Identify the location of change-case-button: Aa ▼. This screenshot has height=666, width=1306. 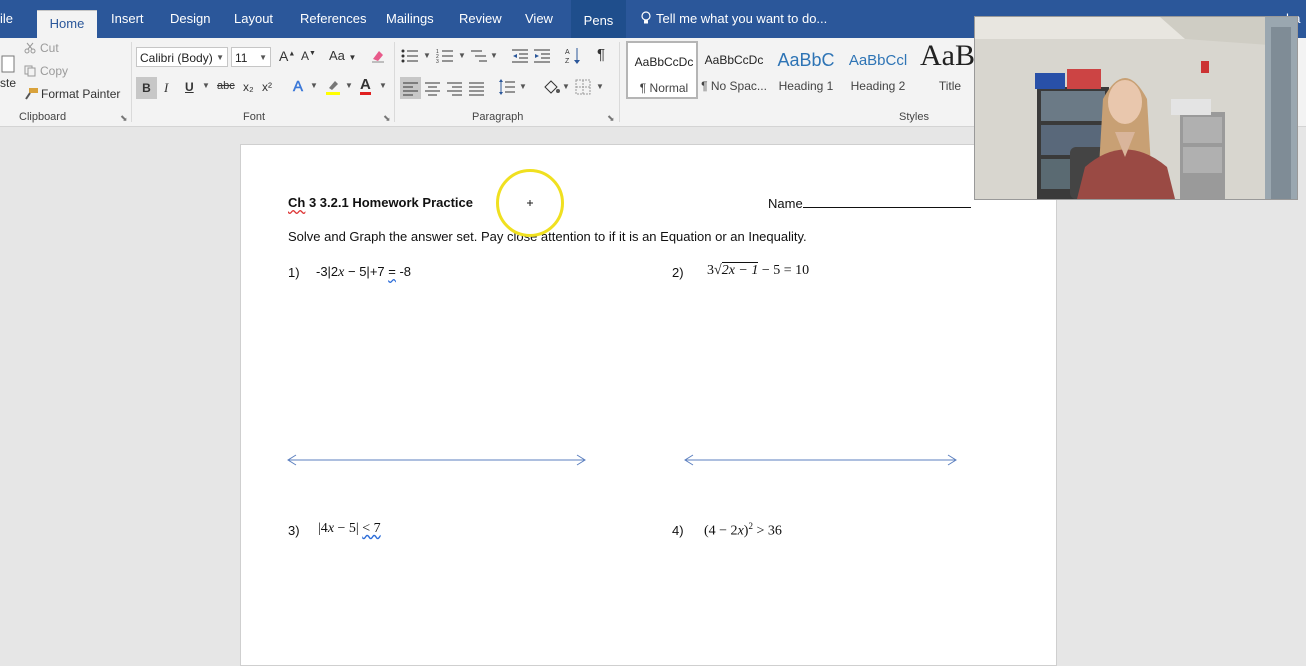
(342, 55).